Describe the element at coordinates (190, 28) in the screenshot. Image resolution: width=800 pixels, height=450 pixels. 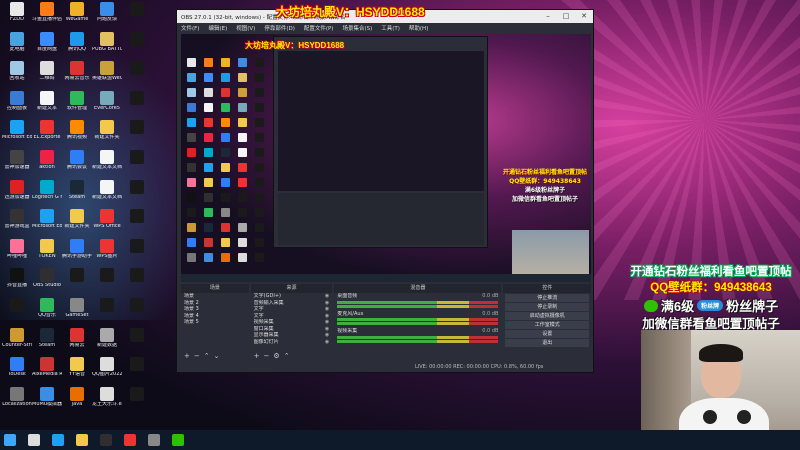
I see `menu-item: 文件(F)` at that location.